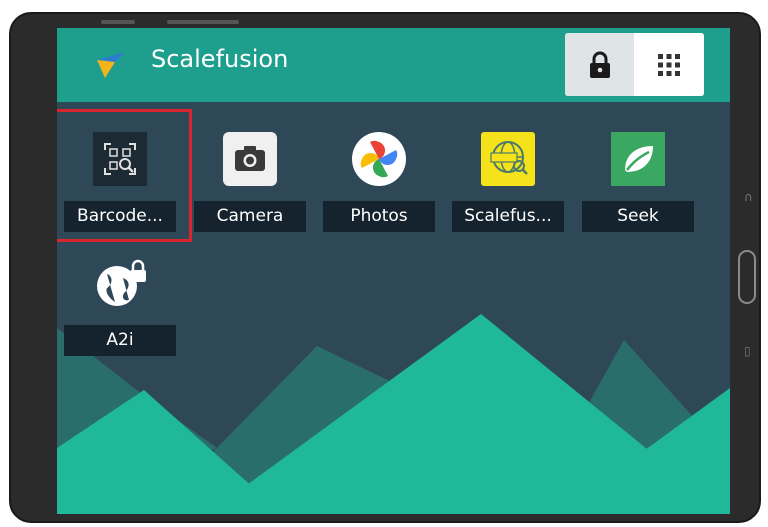 Image resolution: width=768 pixels, height=527 pixels. What do you see at coordinates (379, 188) in the screenshot?
I see `app-tile-photos: Photos` at bounding box center [379, 188].